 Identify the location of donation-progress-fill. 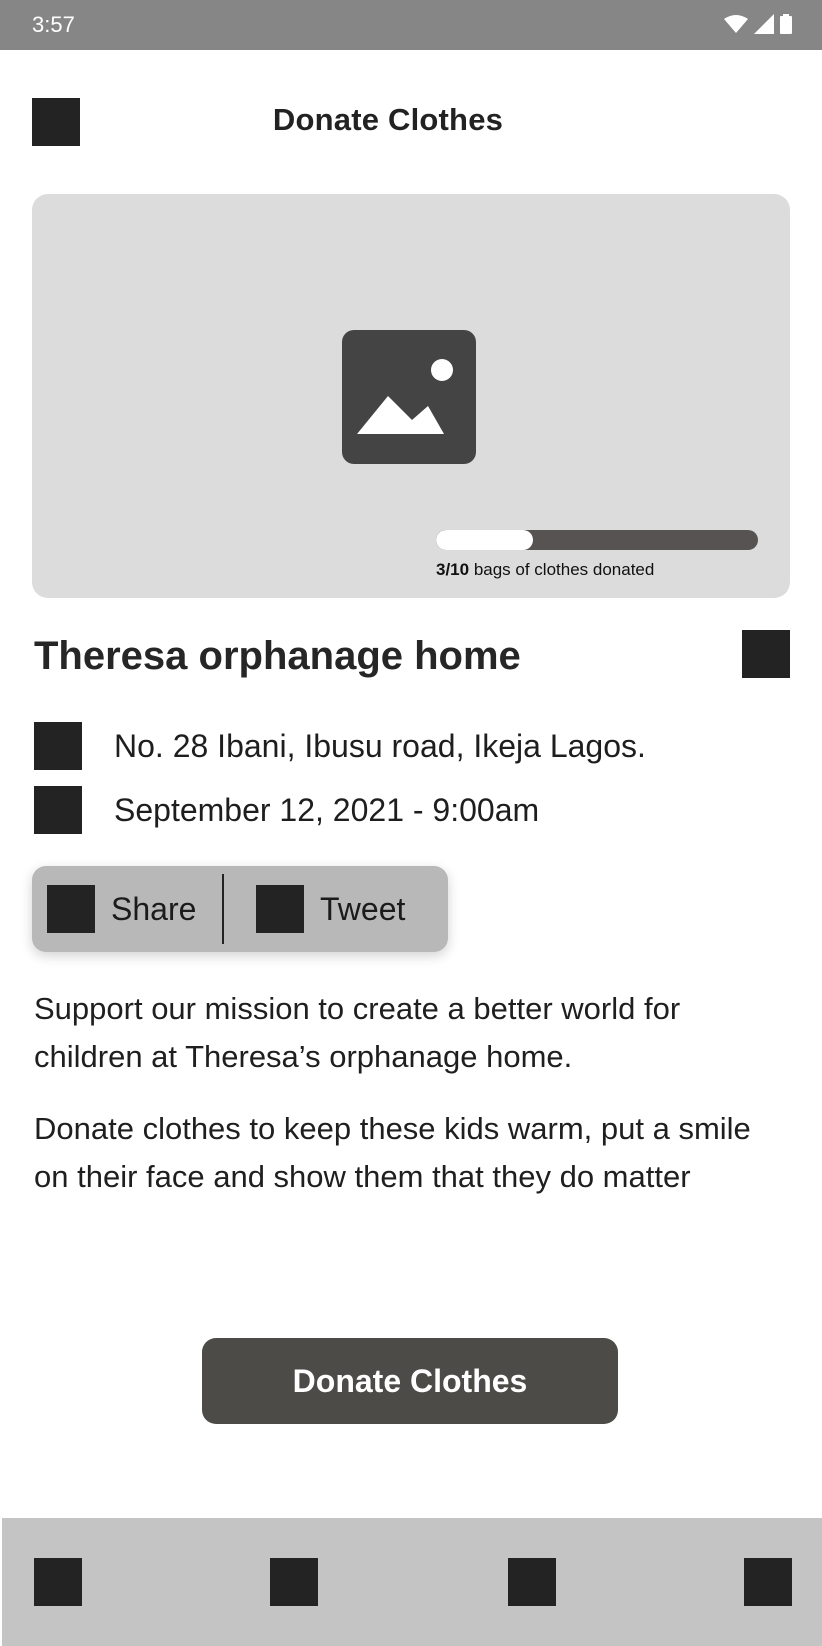
(484, 540).